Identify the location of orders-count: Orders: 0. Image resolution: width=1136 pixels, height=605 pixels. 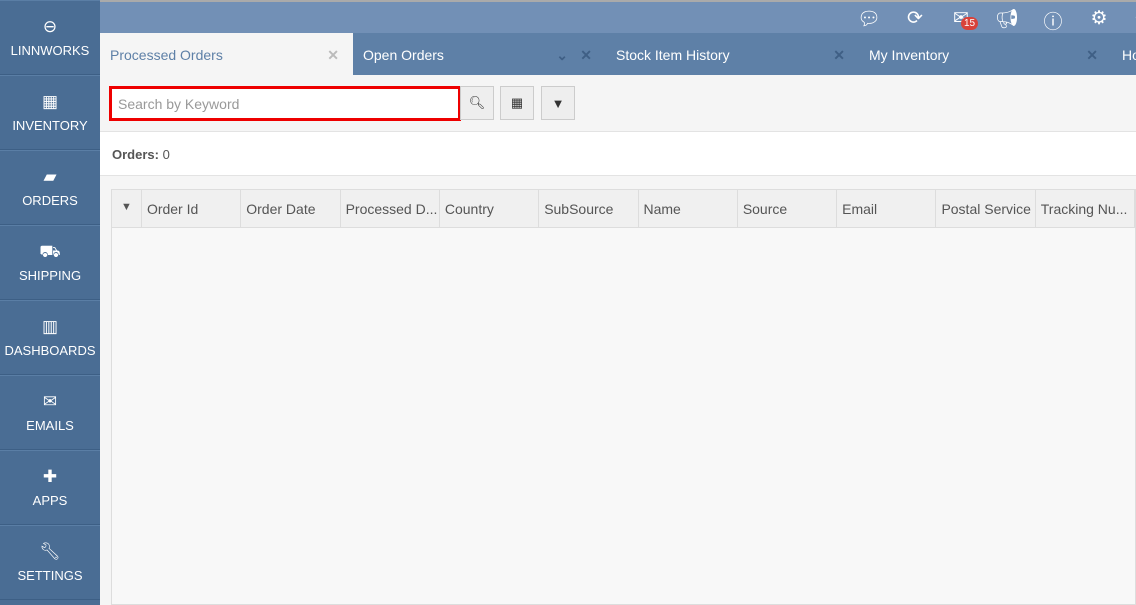
(618, 153).